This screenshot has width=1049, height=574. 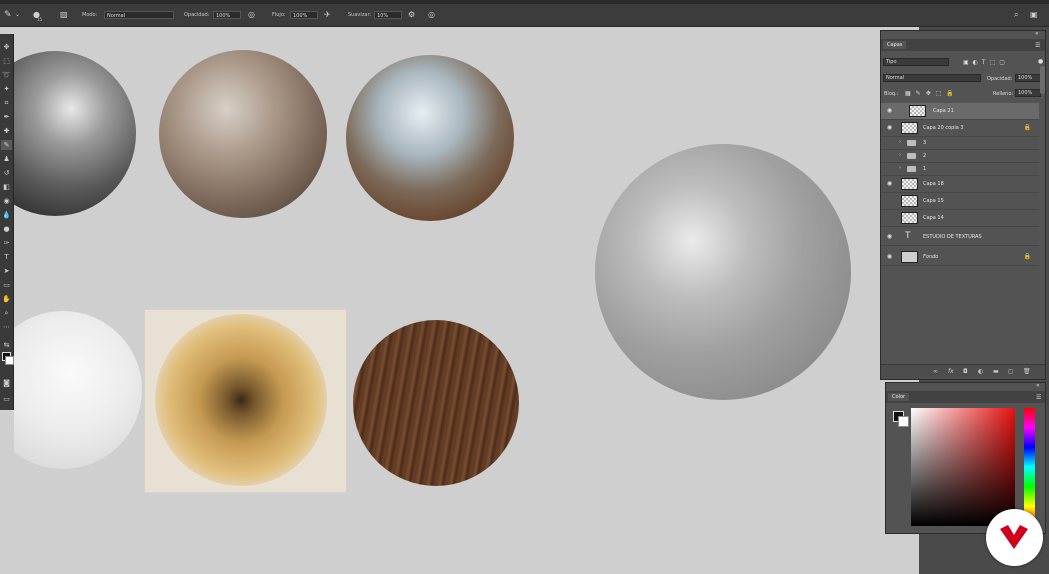 I want to click on lasso-tool-icon: ➰, so click(x=6, y=75).